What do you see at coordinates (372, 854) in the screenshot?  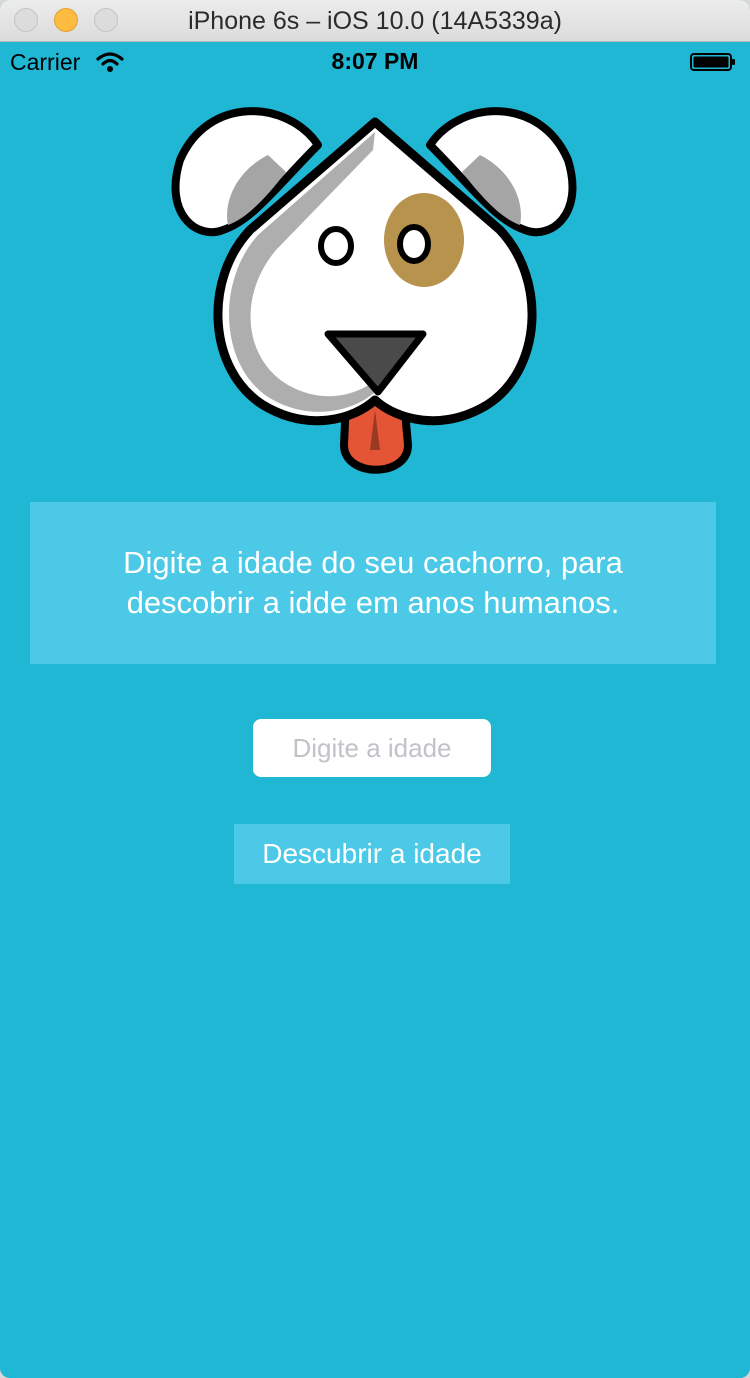 I see `discover-age-button: Descubrir a idade` at bounding box center [372, 854].